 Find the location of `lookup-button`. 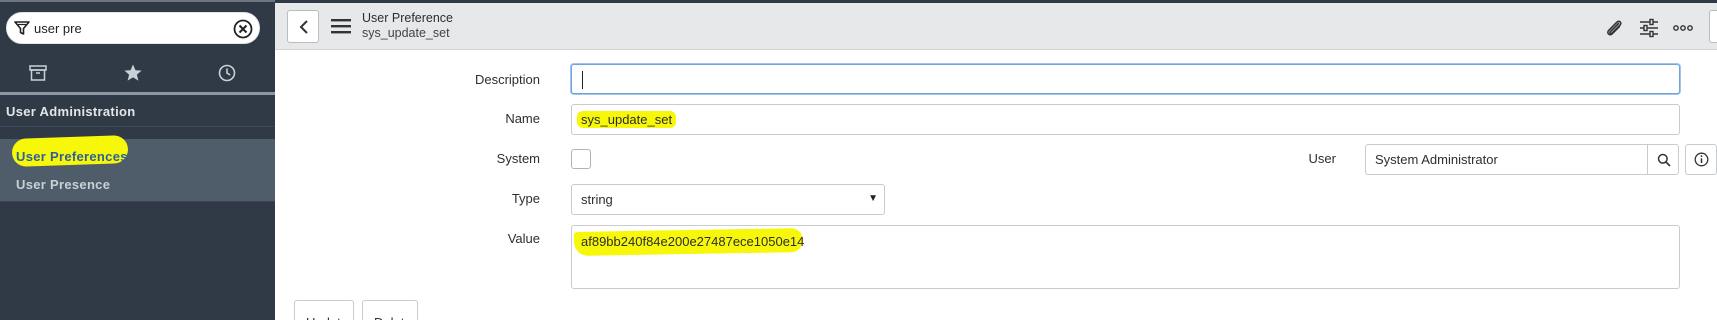

lookup-button is located at coordinates (1663, 159).